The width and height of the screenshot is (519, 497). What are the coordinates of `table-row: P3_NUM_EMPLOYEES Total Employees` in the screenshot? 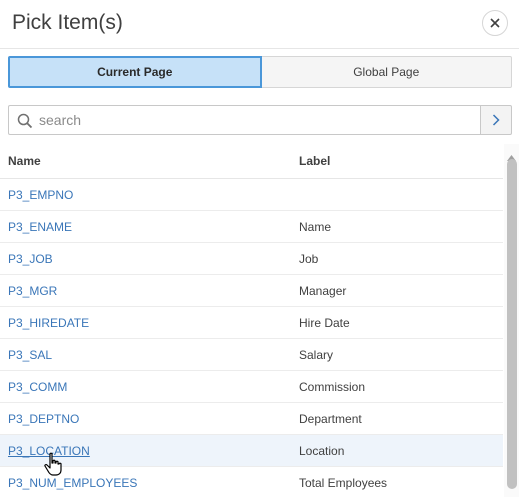 It's located at (251, 482).